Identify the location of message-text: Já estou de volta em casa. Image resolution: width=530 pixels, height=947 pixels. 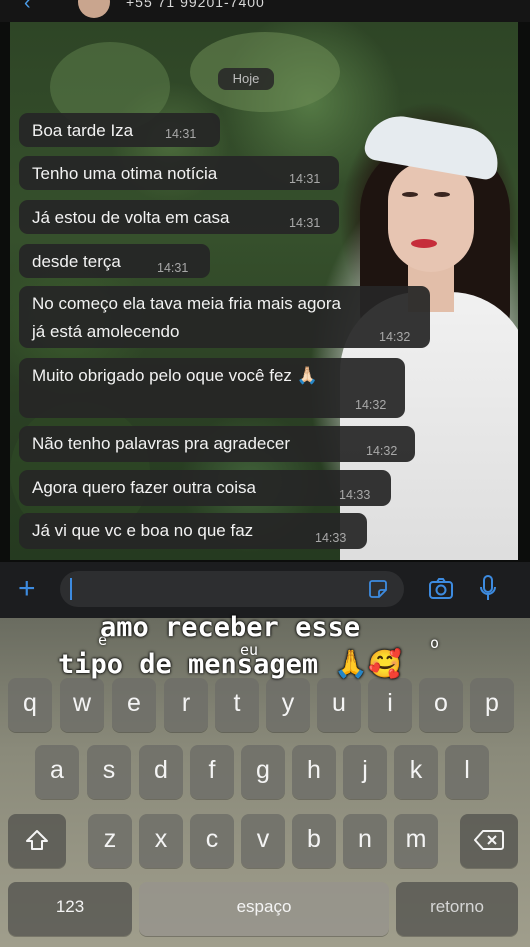
(131, 217).